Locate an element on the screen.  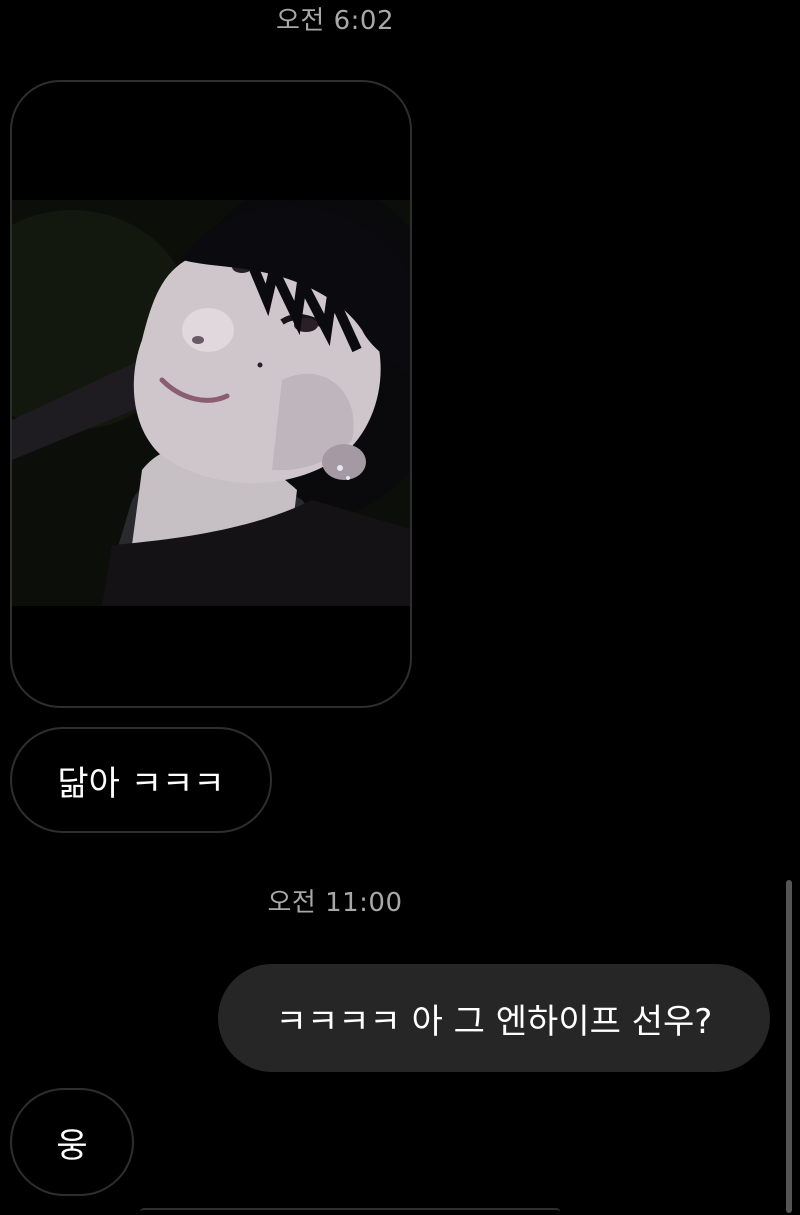
message-text: 닮아 ㅋㅋㅋ is located at coordinates (141, 783).